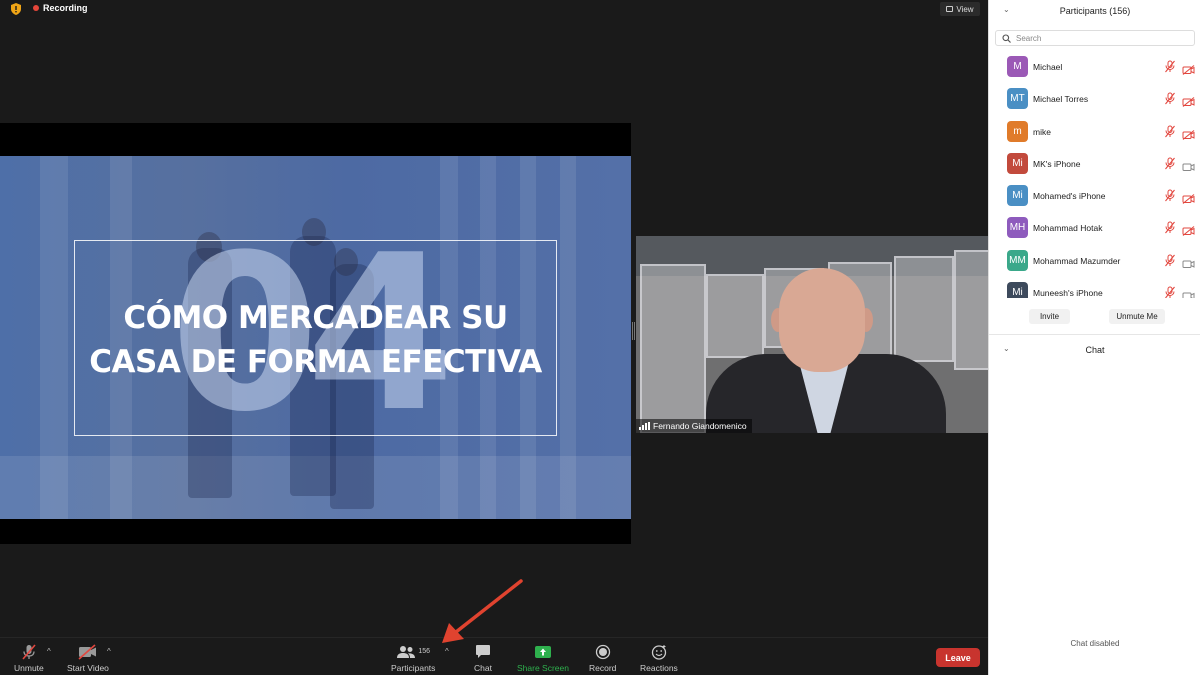 This screenshot has width=1200, height=675. I want to click on shield-icon, so click(16, 9).